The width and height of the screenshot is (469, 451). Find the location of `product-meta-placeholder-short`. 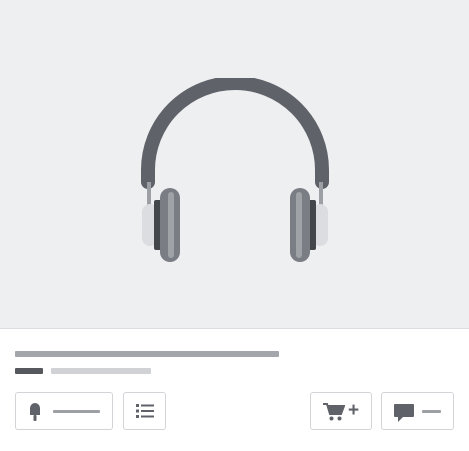

product-meta-placeholder-short is located at coordinates (29, 371).